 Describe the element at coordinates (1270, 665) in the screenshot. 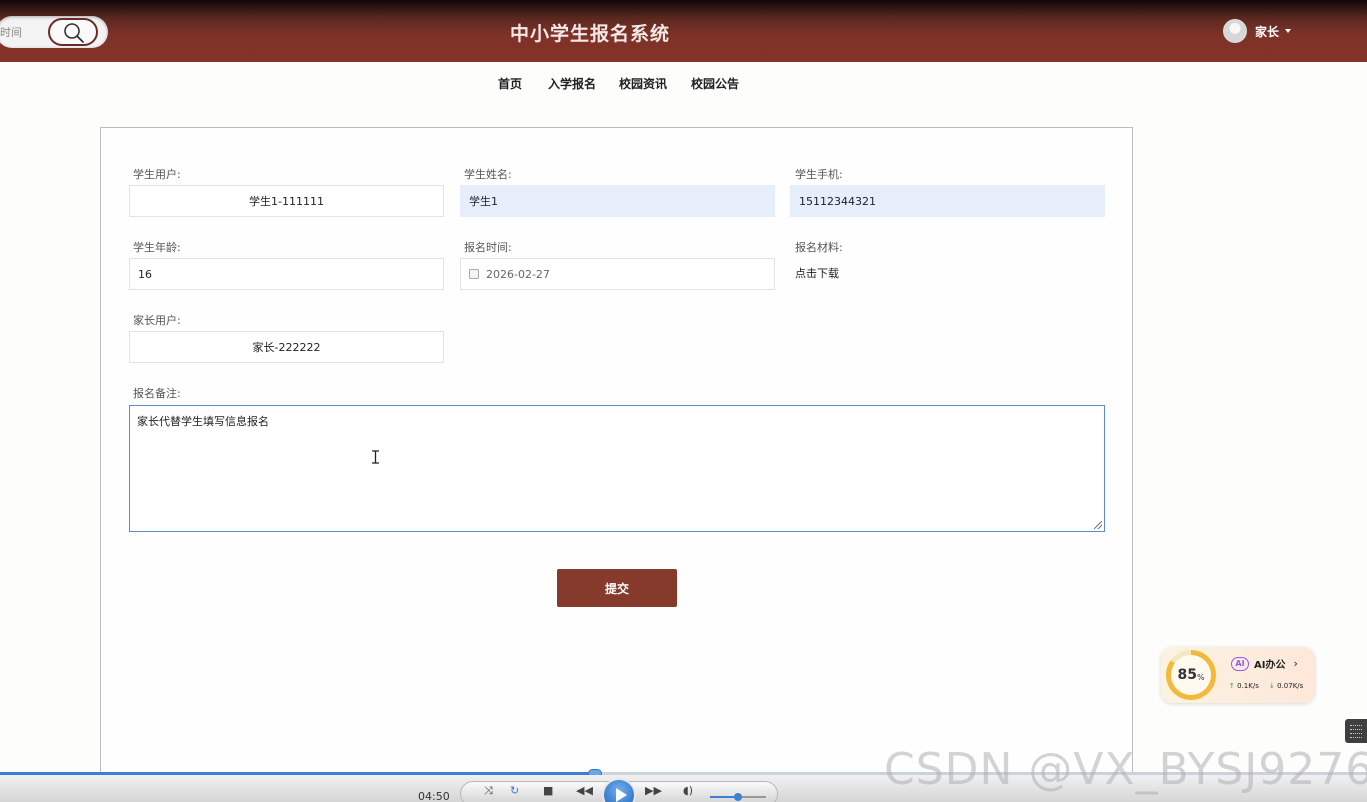

I see `ai-office-label: AI办公` at that location.